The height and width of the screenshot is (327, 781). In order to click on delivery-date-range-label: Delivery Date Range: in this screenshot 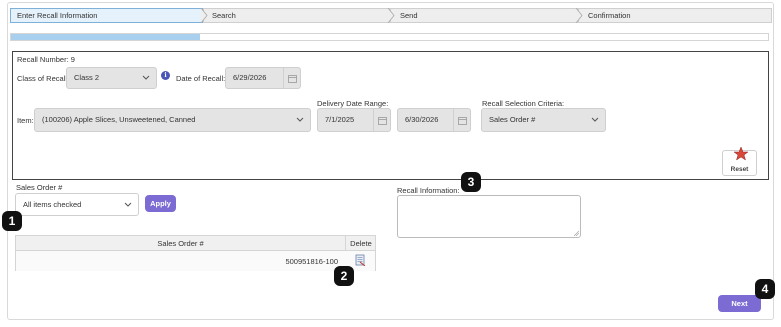, I will do `click(353, 103)`.